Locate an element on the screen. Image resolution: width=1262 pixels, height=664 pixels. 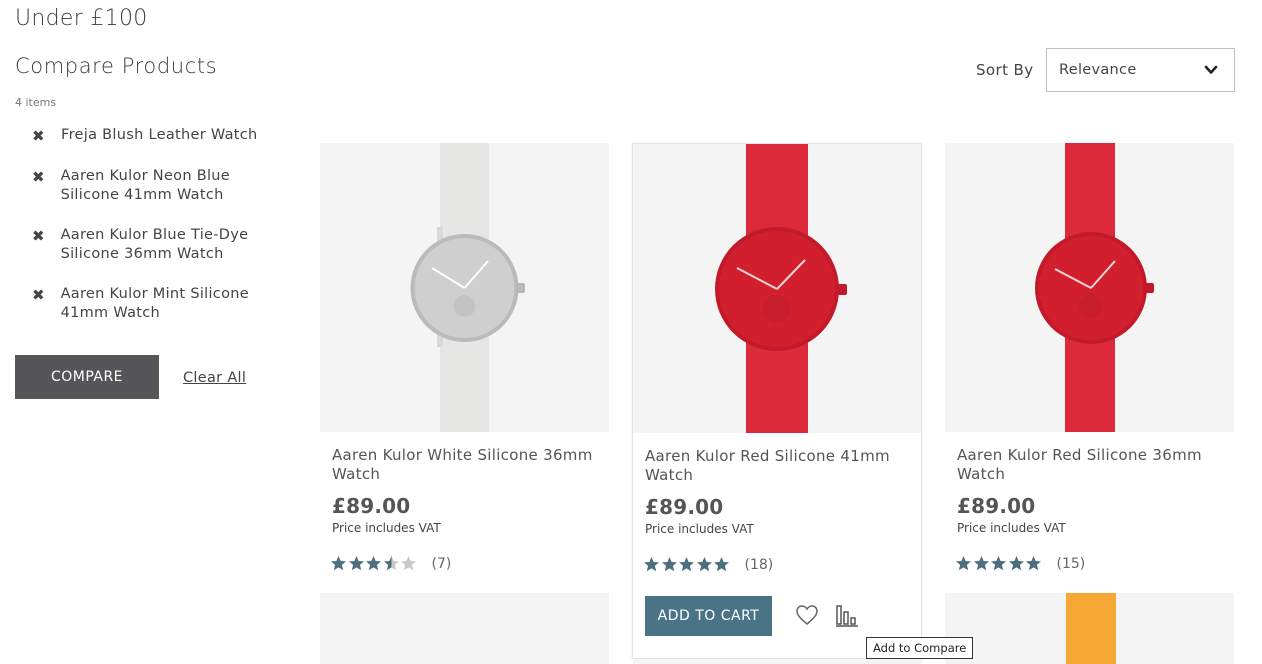
compare-button: COMPARE is located at coordinates (87, 377).